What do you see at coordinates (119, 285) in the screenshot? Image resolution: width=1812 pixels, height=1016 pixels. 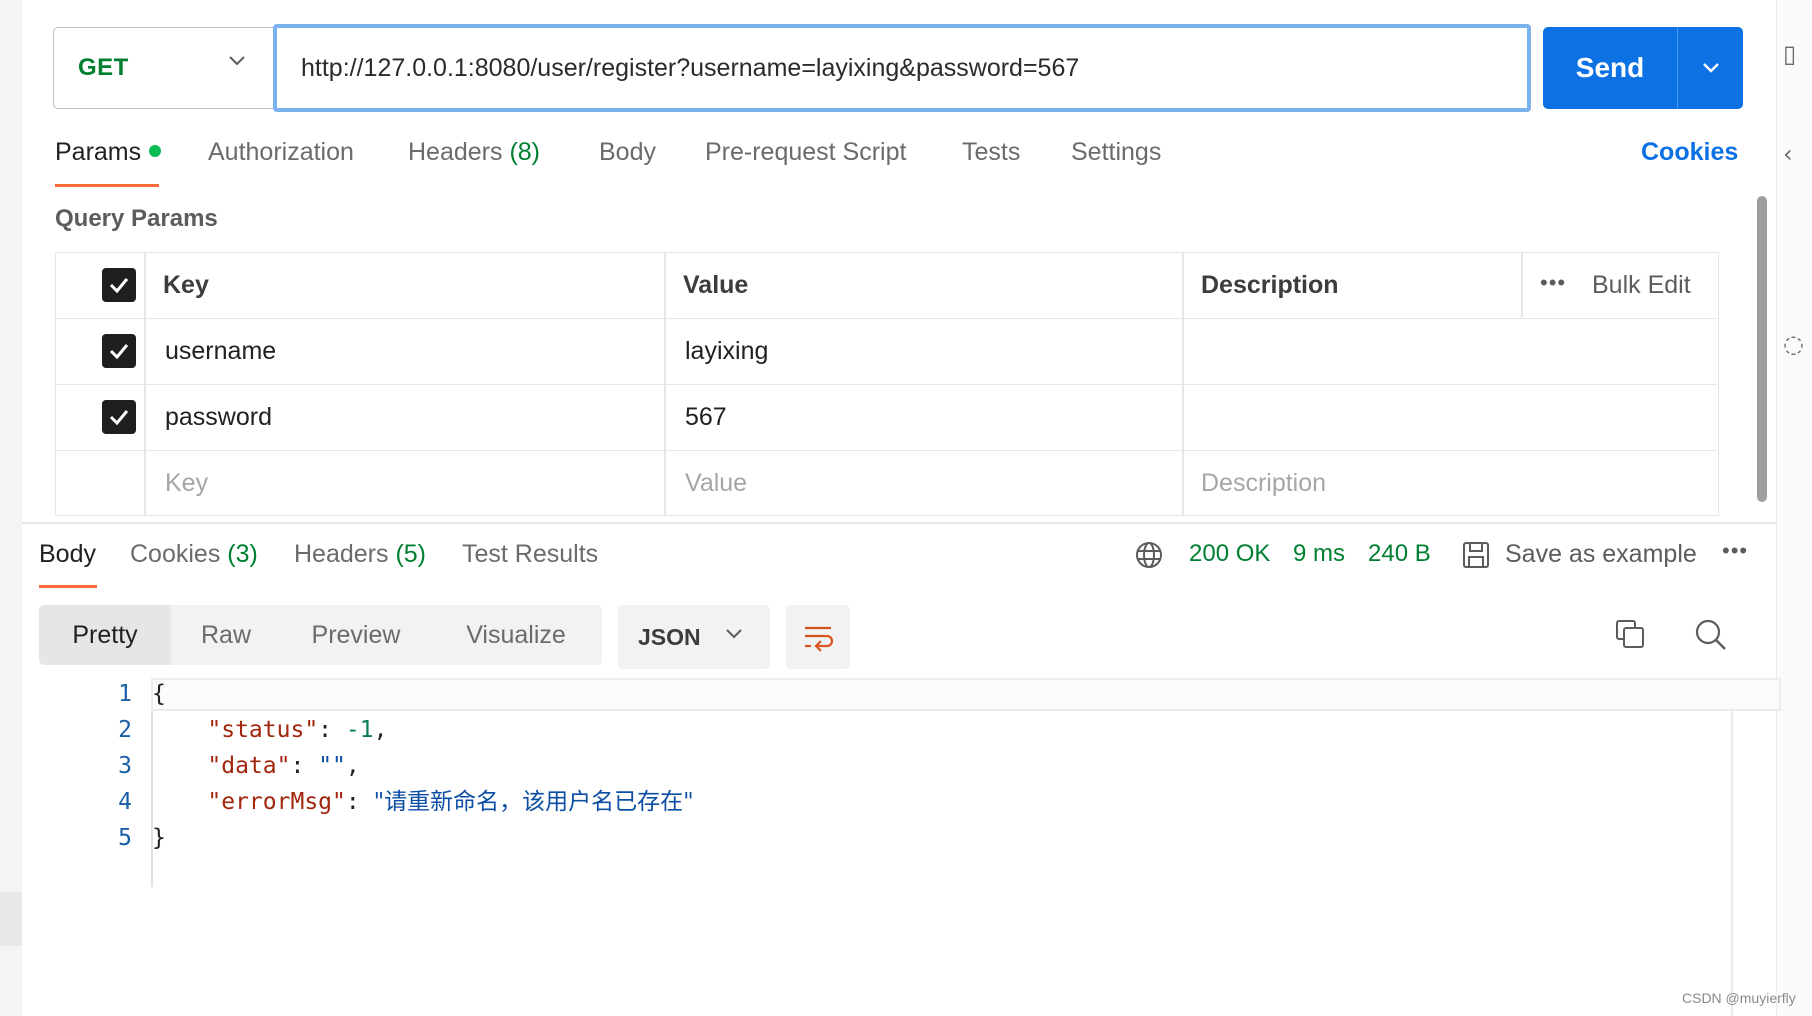 I see `select-all-checkbox` at bounding box center [119, 285].